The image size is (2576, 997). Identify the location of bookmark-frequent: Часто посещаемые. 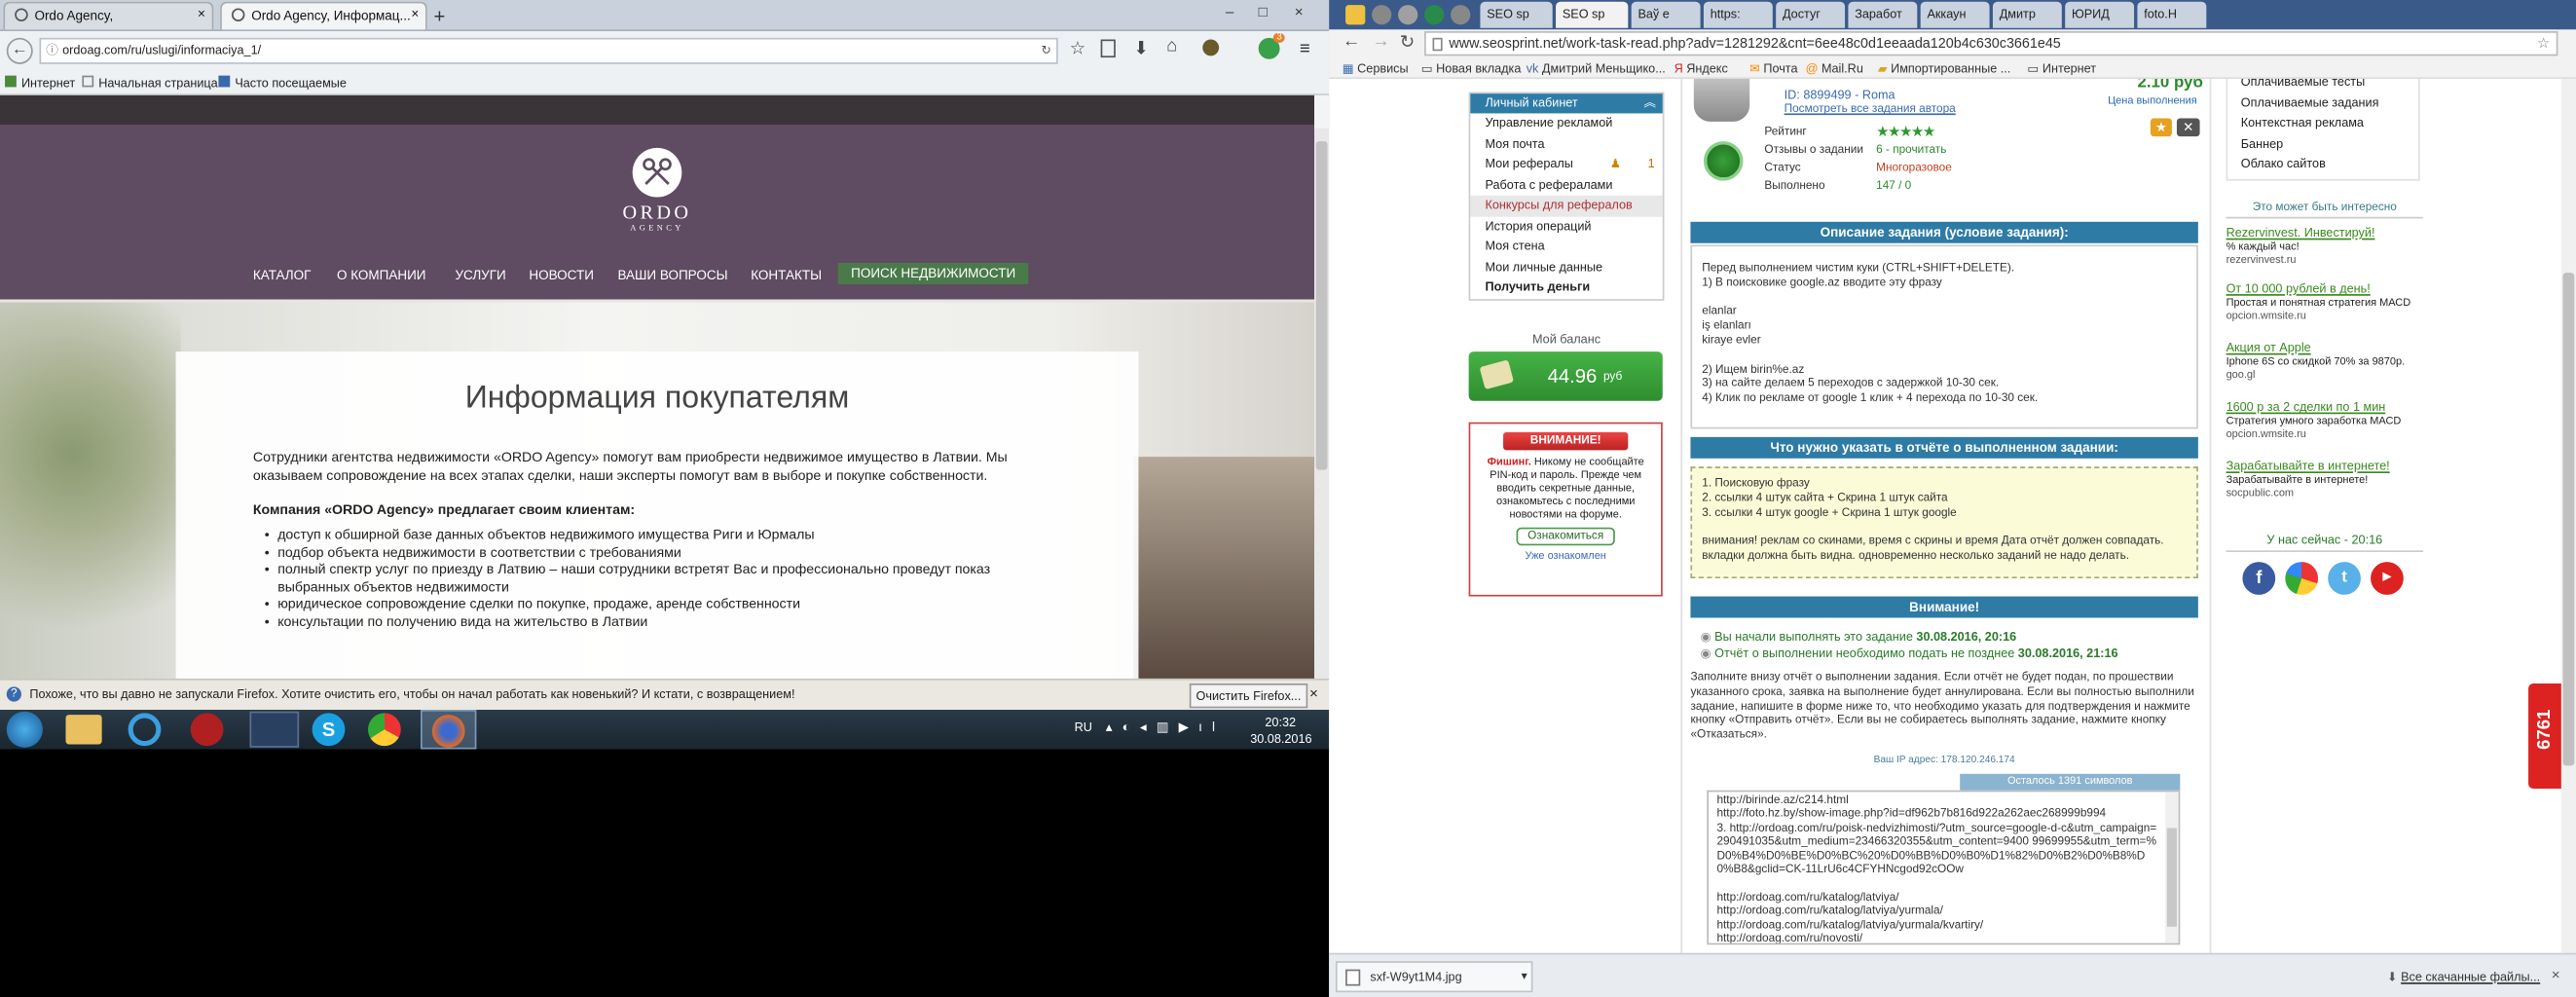
(282, 83).